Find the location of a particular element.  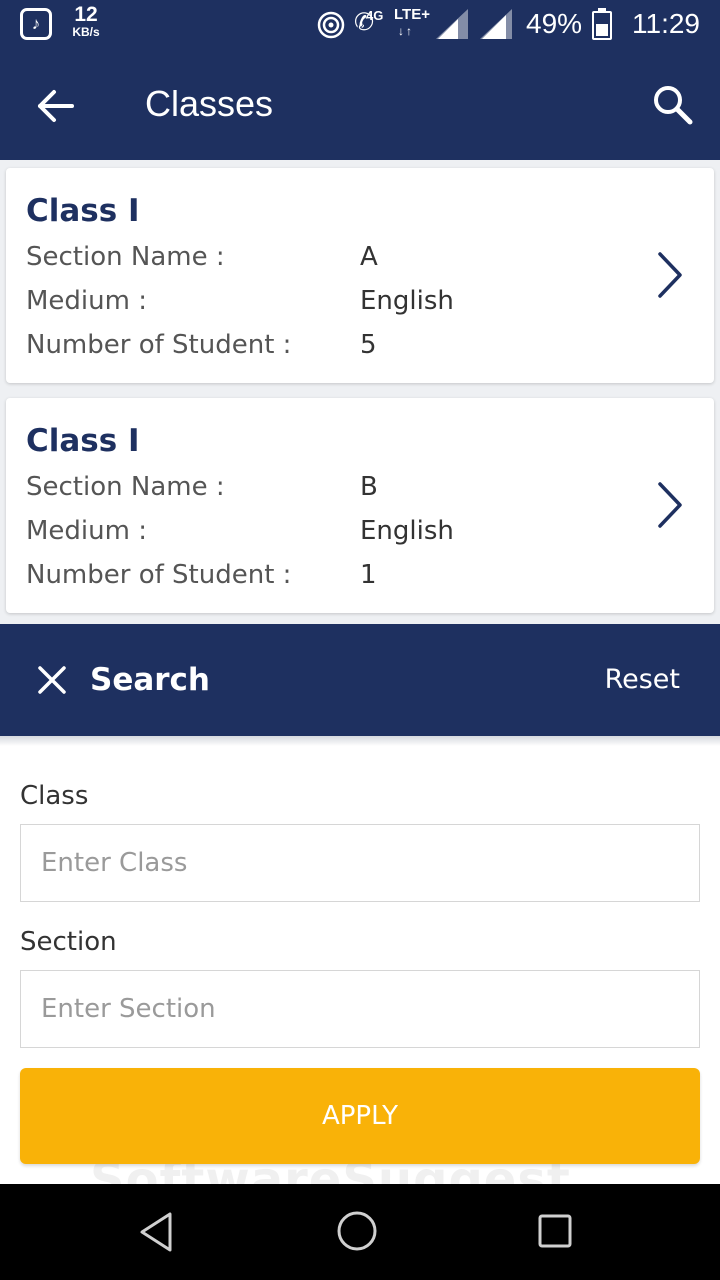

close-icon is located at coordinates (52, 680).